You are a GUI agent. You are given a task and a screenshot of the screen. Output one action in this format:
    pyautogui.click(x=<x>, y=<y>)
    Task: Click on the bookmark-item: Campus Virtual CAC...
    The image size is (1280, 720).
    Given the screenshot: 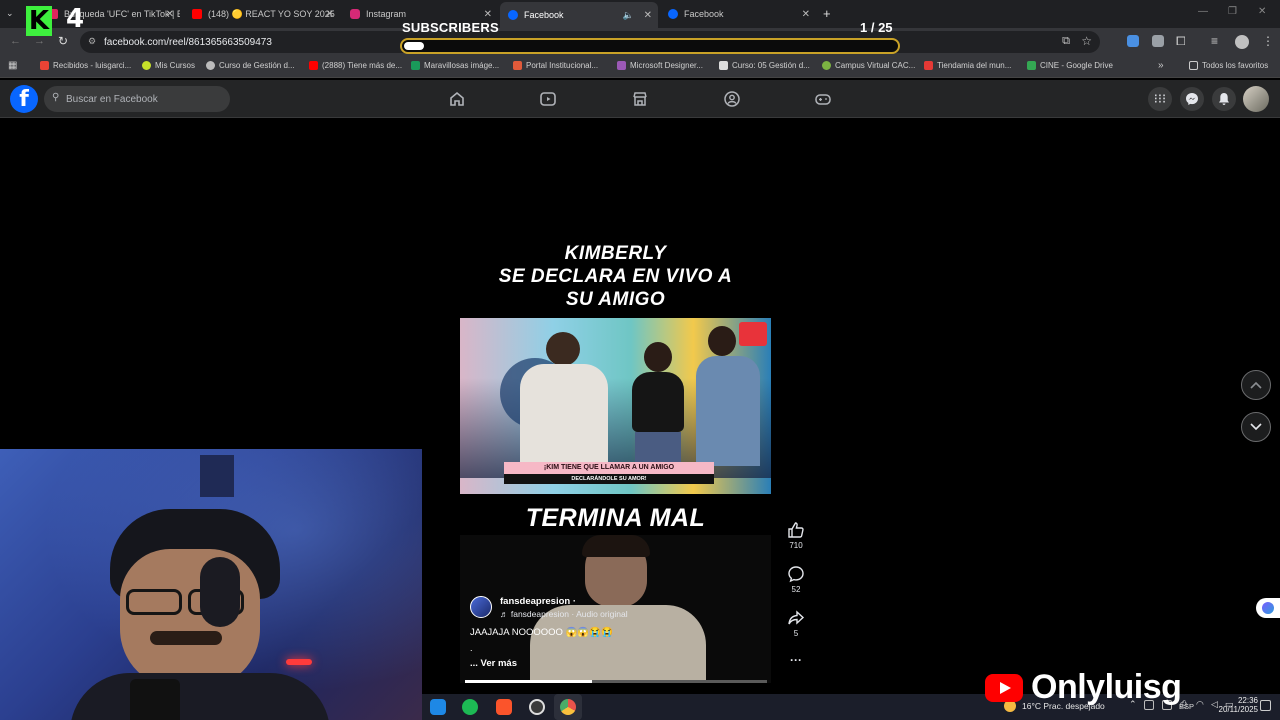 What is the action you would take?
    pyautogui.click(x=868, y=65)
    